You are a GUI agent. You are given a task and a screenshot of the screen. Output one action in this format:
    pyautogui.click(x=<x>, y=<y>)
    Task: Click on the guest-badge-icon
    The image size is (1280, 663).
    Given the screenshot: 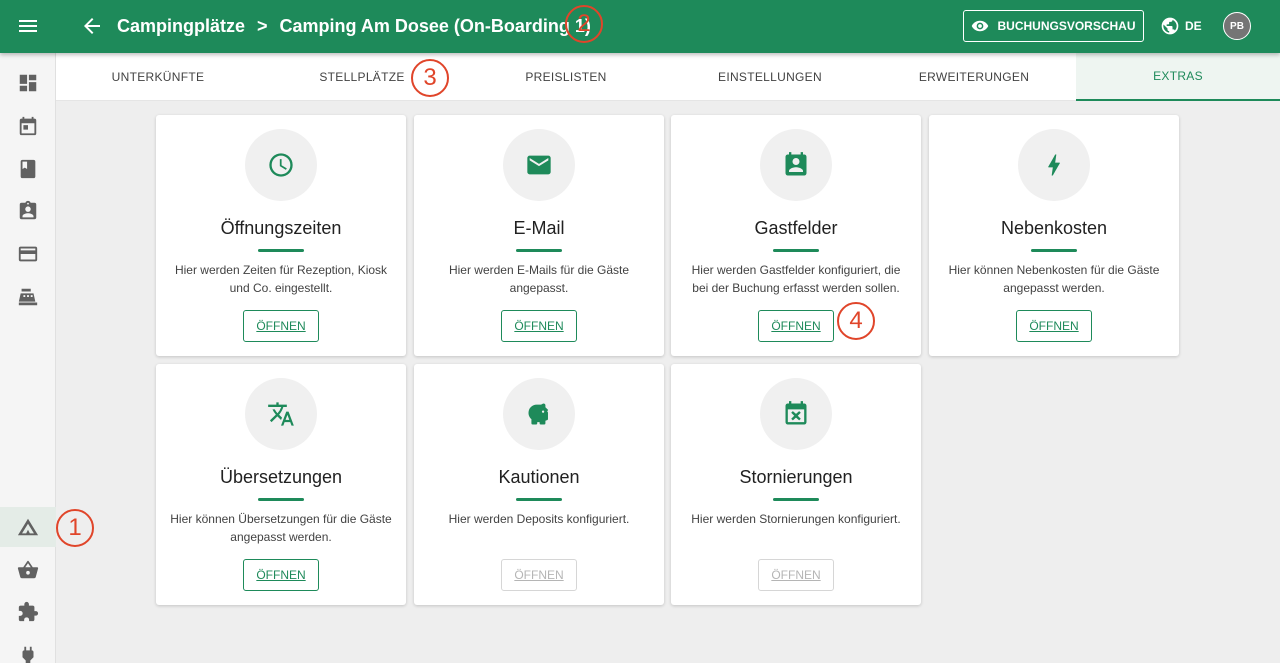 What is the action you would take?
    pyautogui.click(x=796, y=164)
    